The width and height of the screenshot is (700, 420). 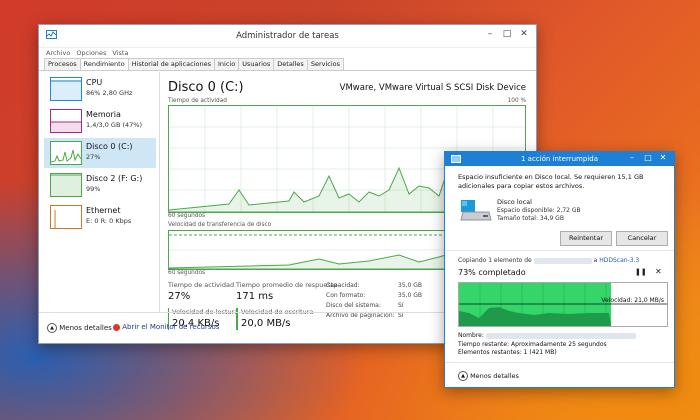 What do you see at coordinates (66, 89) in the screenshot?
I see `cpu-thumbnail-graph` at bounding box center [66, 89].